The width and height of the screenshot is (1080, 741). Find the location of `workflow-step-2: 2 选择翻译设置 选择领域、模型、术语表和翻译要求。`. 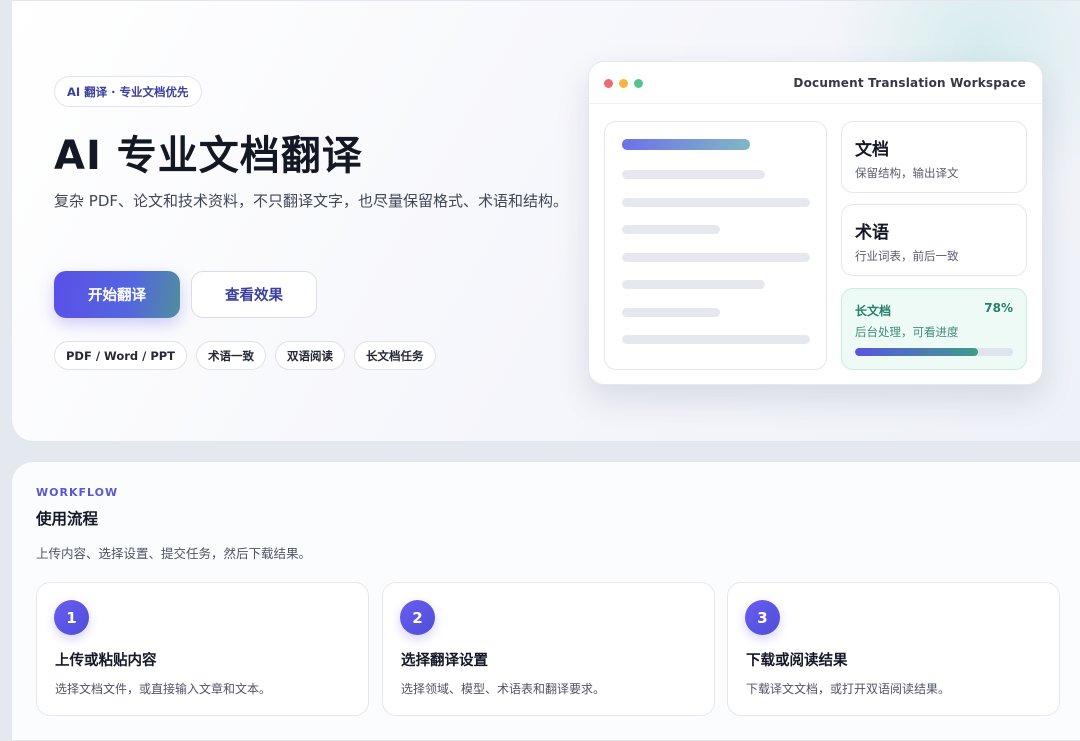

workflow-step-2: 2 选择翻译设置 选择领域、模型、术语表和翻译要求。 is located at coordinates (548, 649).